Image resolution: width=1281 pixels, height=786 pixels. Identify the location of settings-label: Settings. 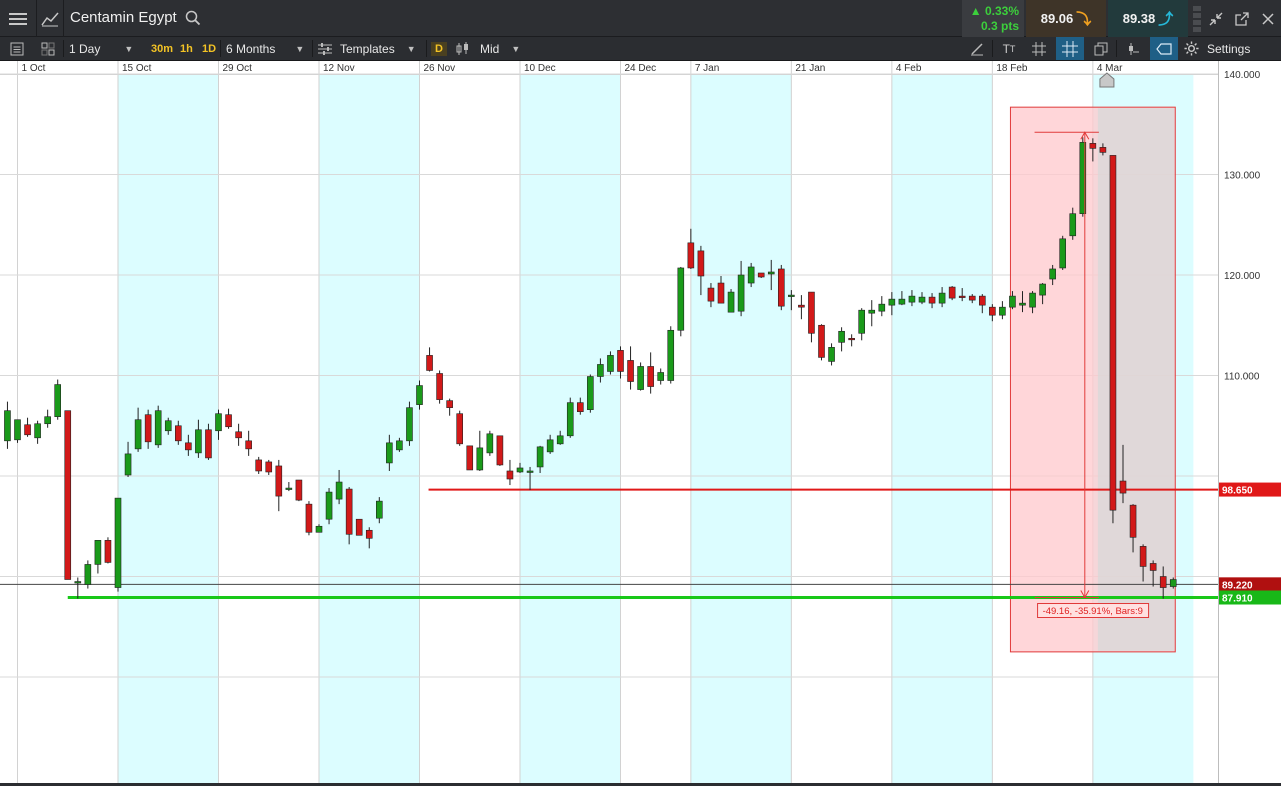
(1229, 48).